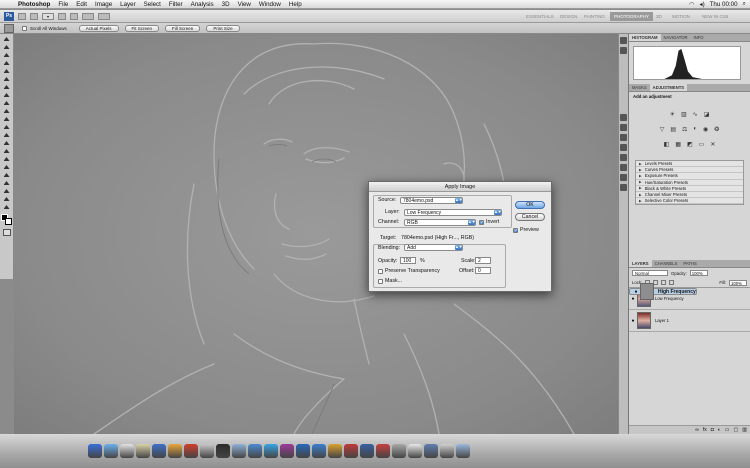  Describe the element at coordinates (707, 114) in the screenshot. I see `exposure-icon: ◪` at that location.